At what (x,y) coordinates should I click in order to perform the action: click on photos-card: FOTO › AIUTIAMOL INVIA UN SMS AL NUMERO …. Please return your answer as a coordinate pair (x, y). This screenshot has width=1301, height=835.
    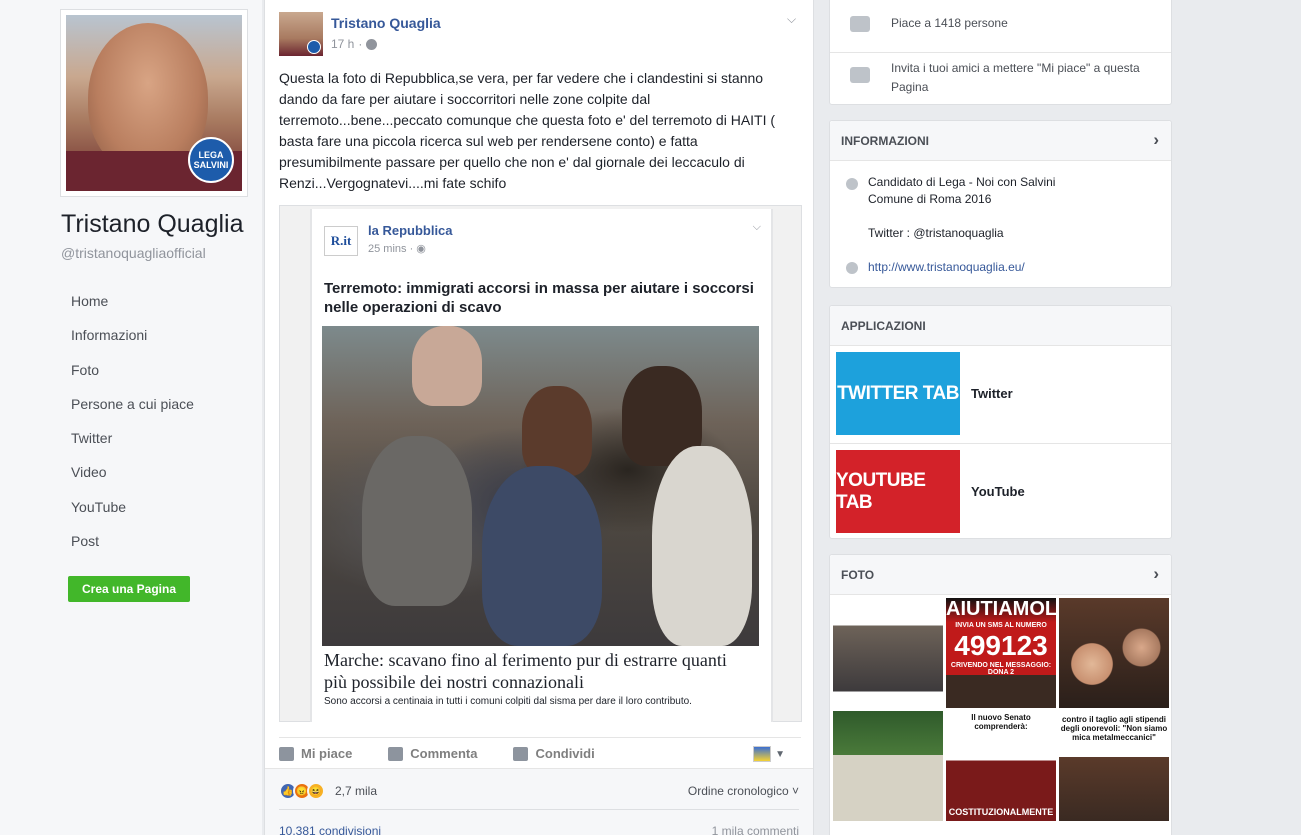
    Looking at the image, I should click on (1000, 694).